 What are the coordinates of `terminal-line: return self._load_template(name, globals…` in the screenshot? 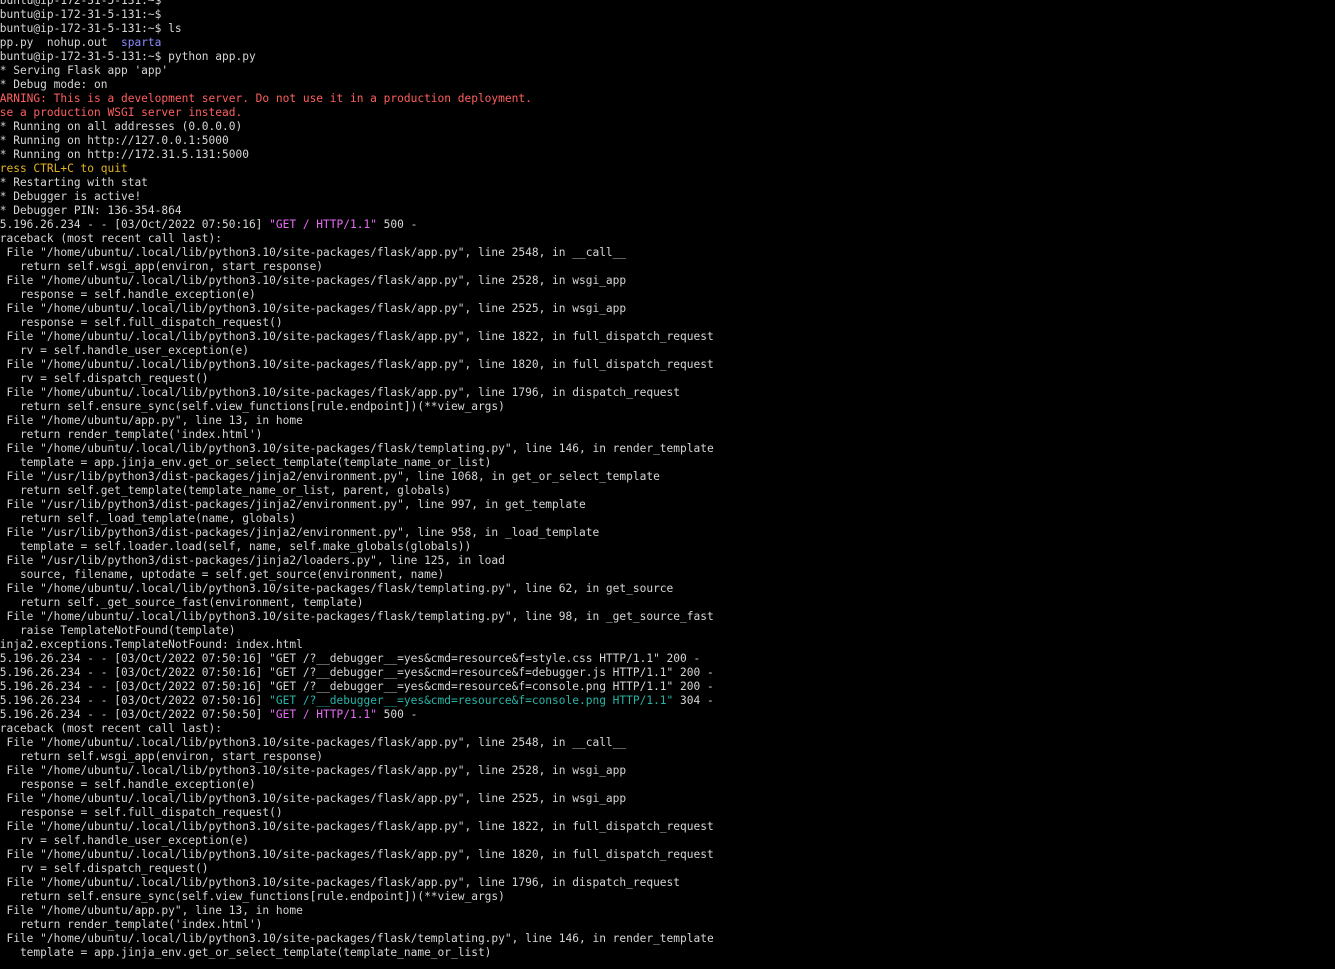 It's located at (667, 519).